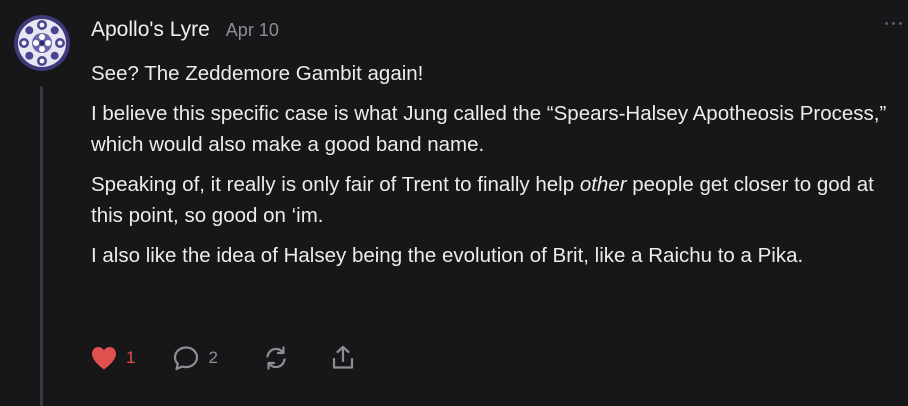  What do you see at coordinates (186, 358) in the screenshot?
I see `speech-bubble-icon` at bounding box center [186, 358].